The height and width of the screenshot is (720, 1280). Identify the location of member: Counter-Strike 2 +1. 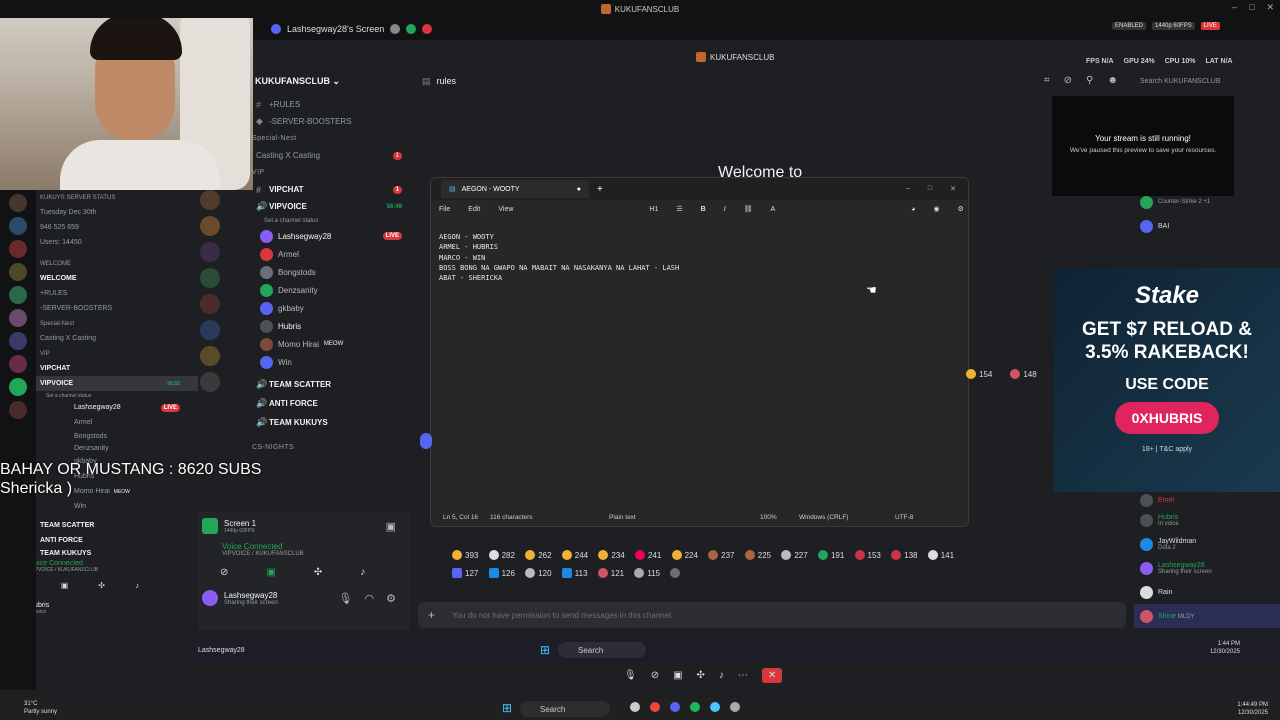
(1207, 202).